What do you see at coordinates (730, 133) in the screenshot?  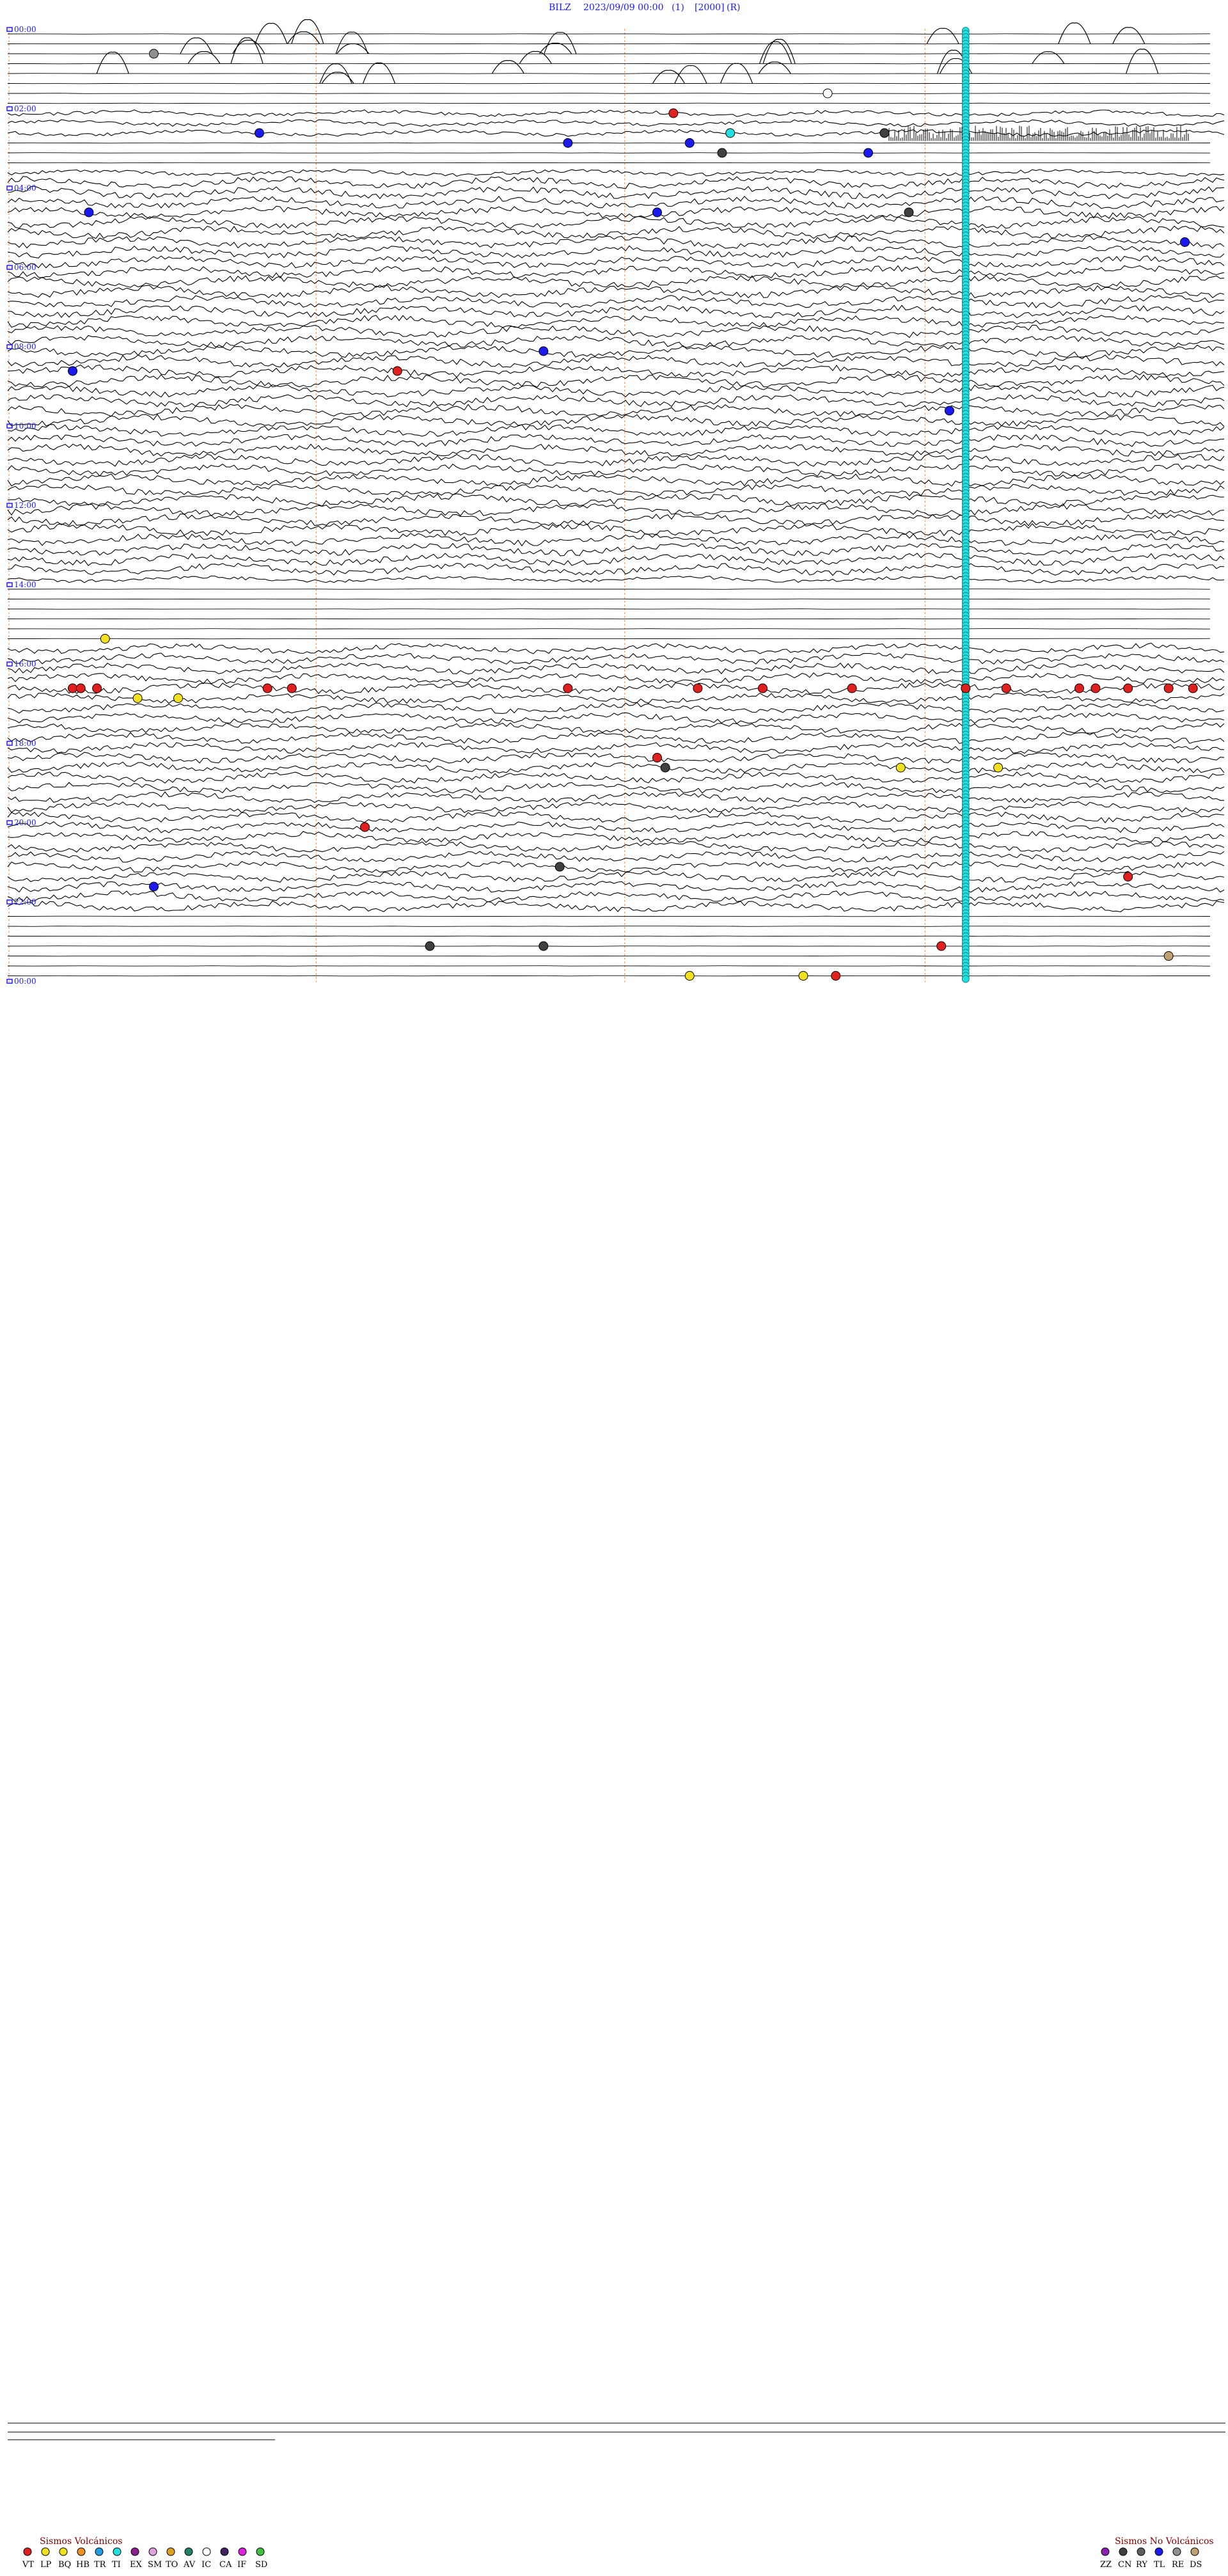 I see `event-marker-ti` at bounding box center [730, 133].